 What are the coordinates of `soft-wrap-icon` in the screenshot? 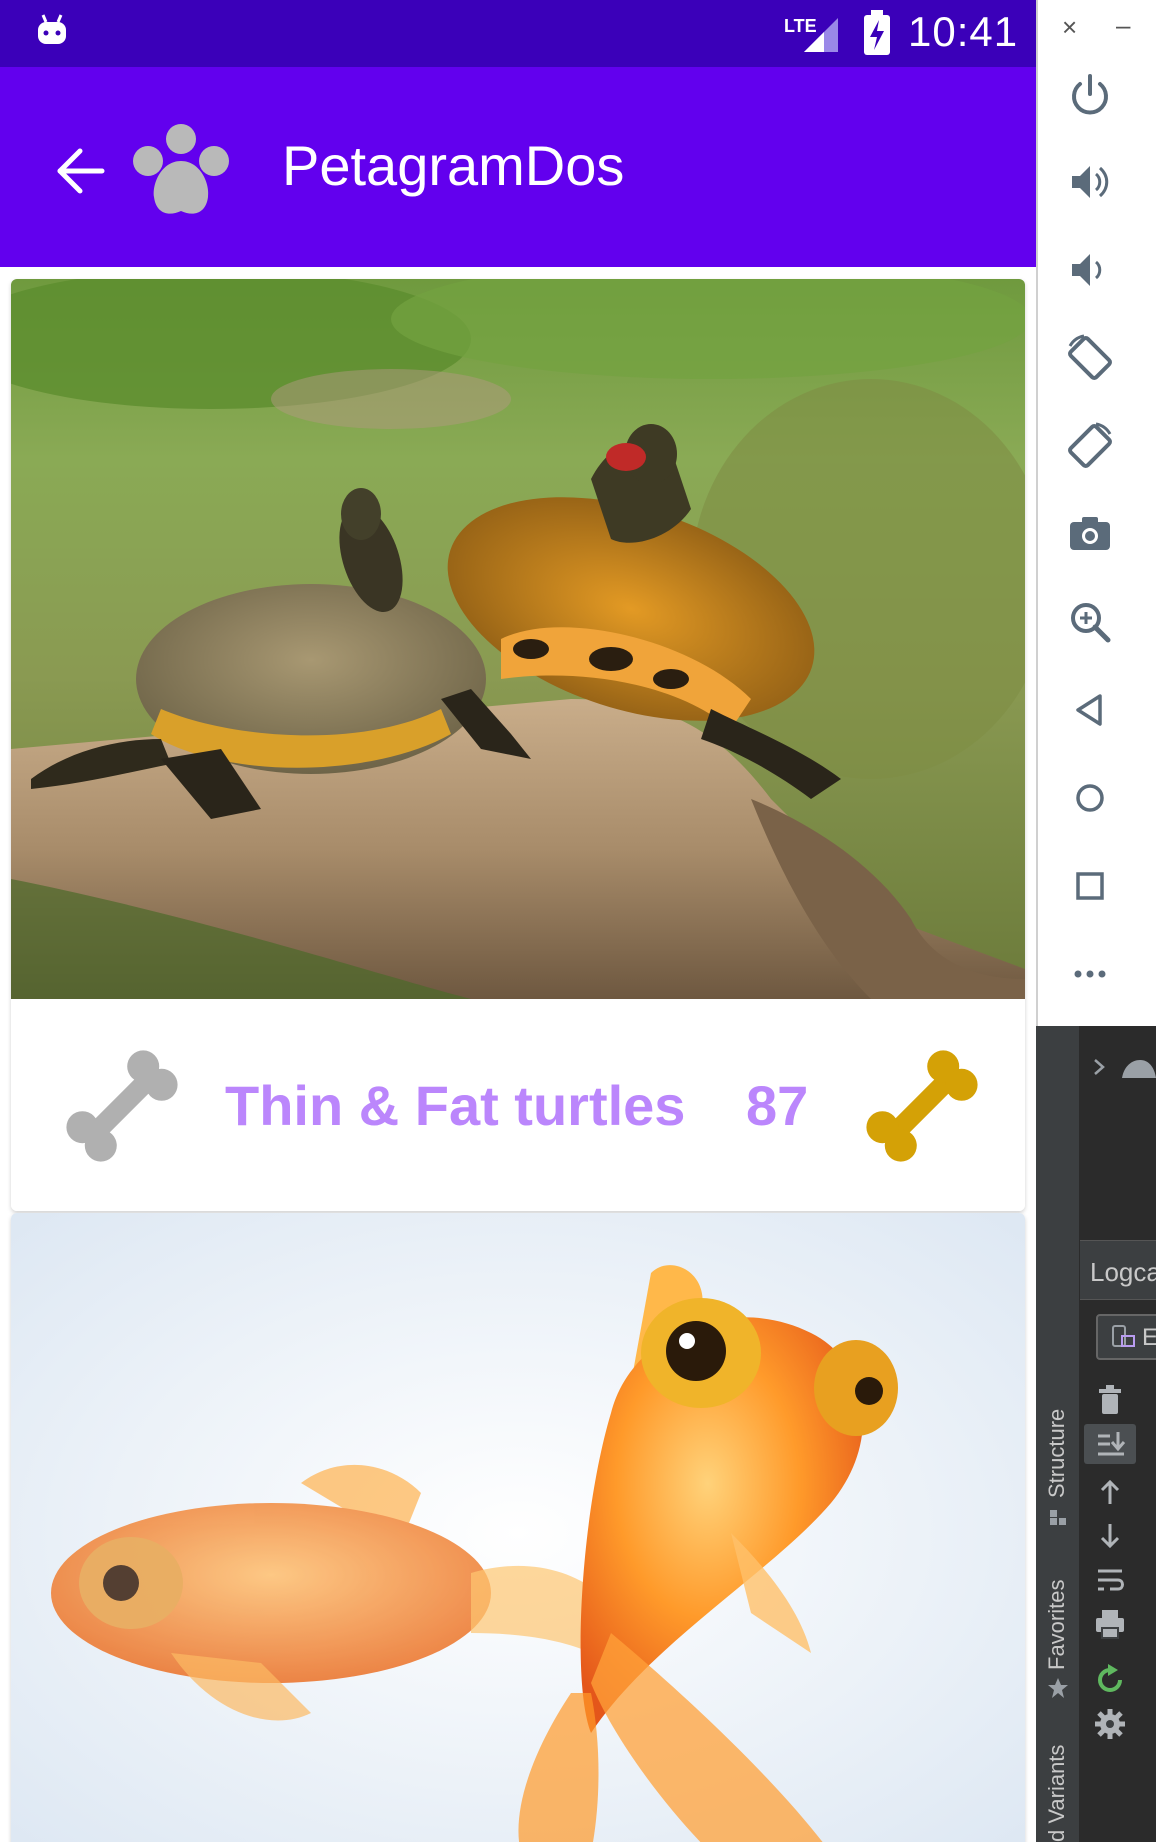 It's located at (1110, 1580).